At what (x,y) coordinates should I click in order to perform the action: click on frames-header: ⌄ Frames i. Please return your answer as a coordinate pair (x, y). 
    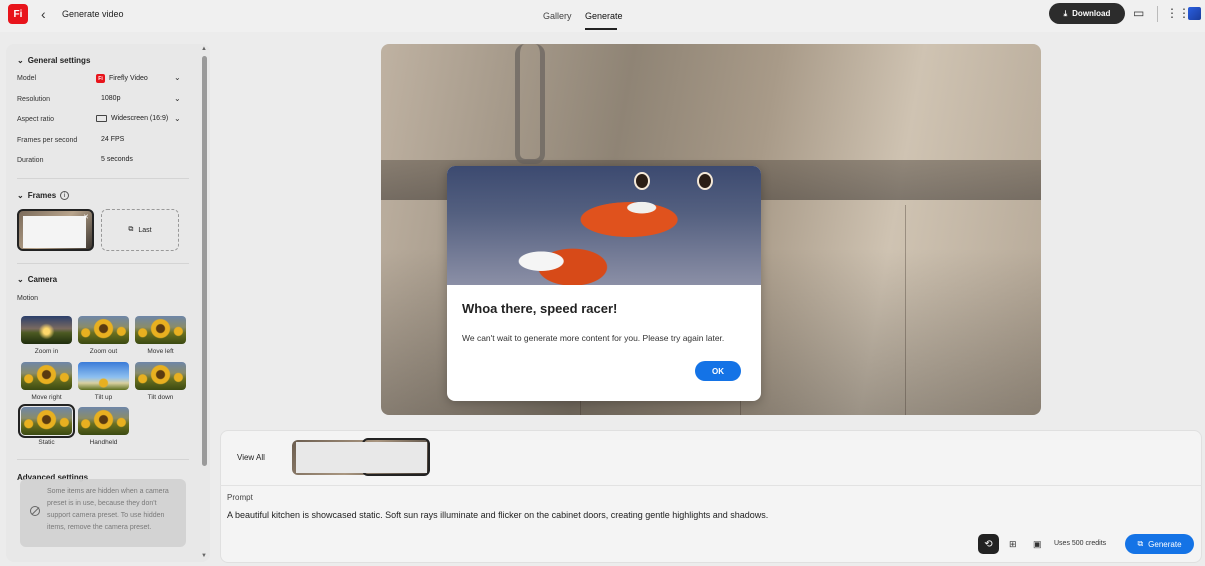
    Looking at the image, I should click on (43, 195).